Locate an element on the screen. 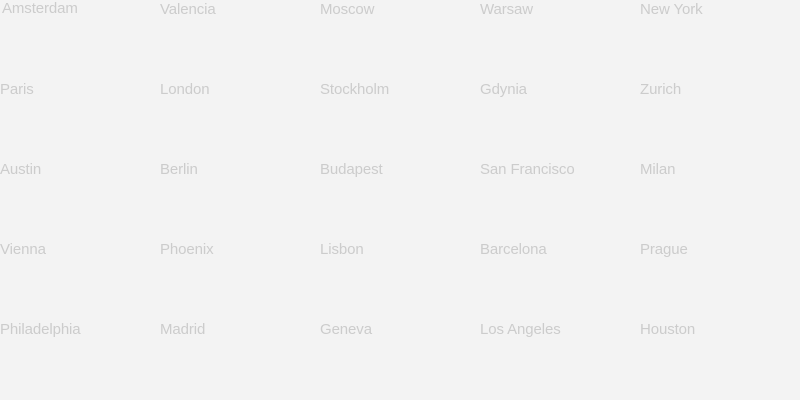 This screenshot has height=400, width=800. city-cell-amsterdam: Amsterdam is located at coordinates (80, 40).